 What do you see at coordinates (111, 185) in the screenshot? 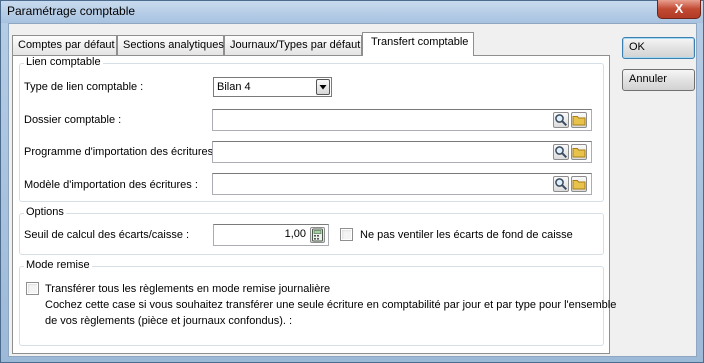
I see `modele-label: Modèle d'importation des écritures :` at bounding box center [111, 185].